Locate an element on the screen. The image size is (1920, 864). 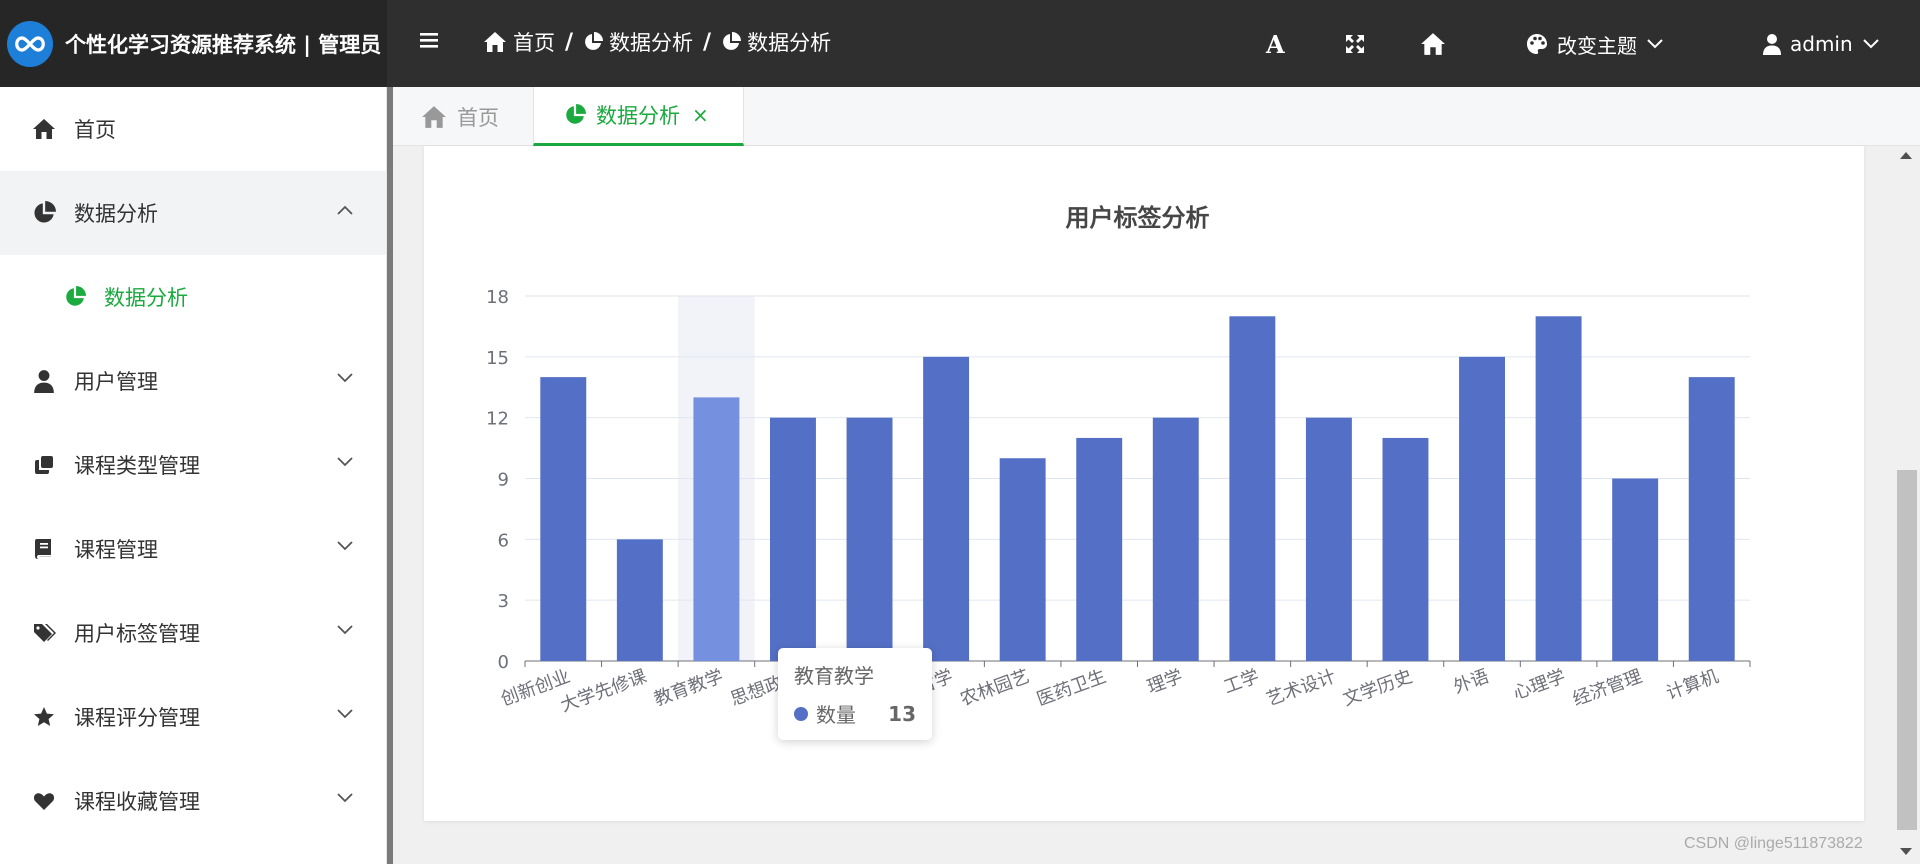
fullscreen-icon is located at coordinates (1355, 44).